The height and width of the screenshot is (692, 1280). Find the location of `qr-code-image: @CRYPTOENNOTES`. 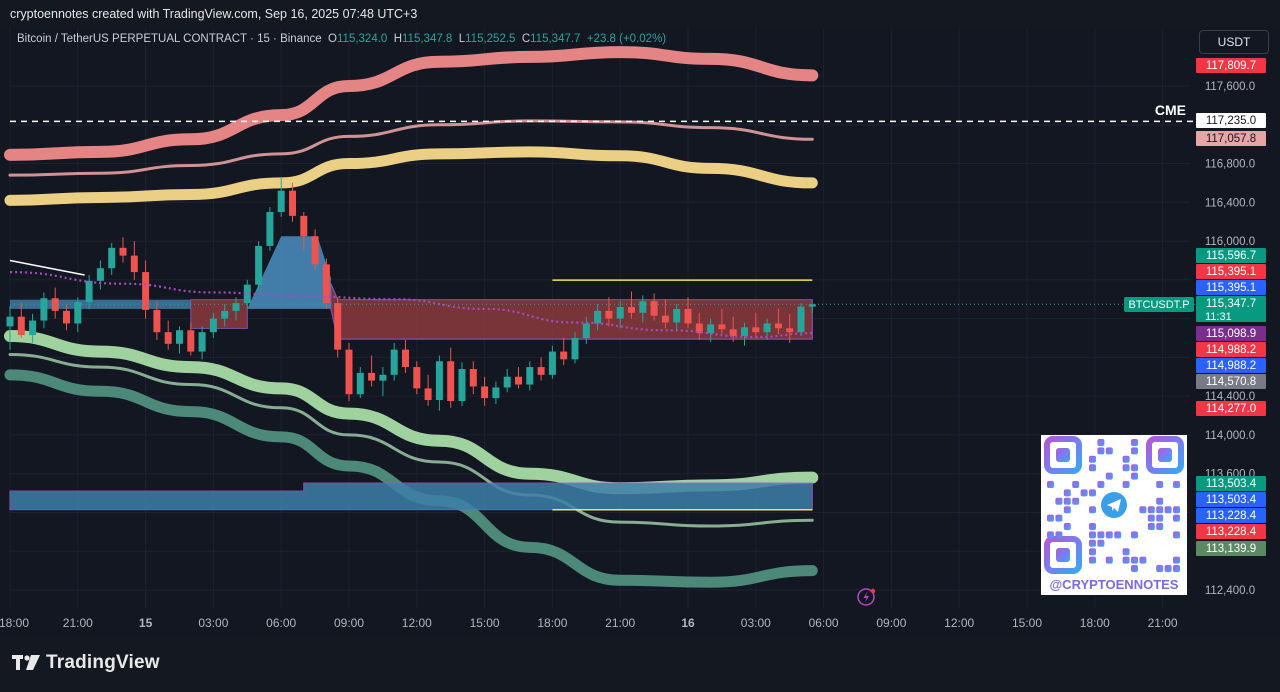

qr-code-image: @CRYPTOENNOTES is located at coordinates (1114, 515).